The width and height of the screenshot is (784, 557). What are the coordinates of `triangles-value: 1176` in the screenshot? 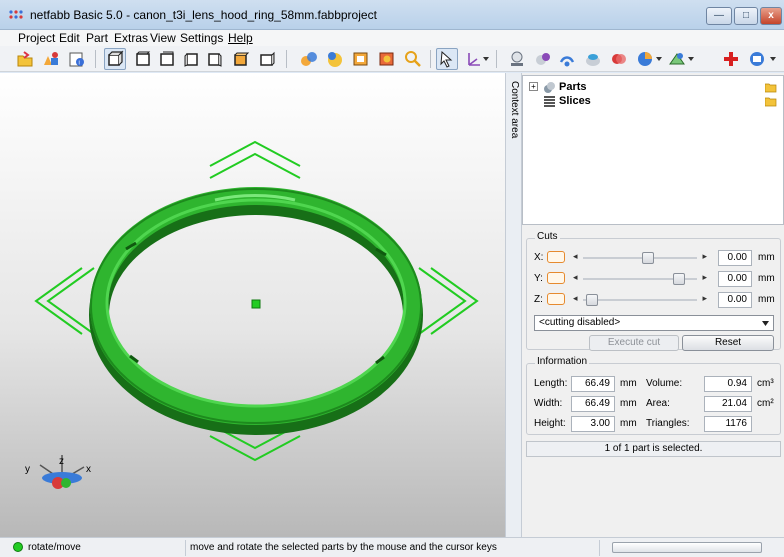 It's located at (728, 424).